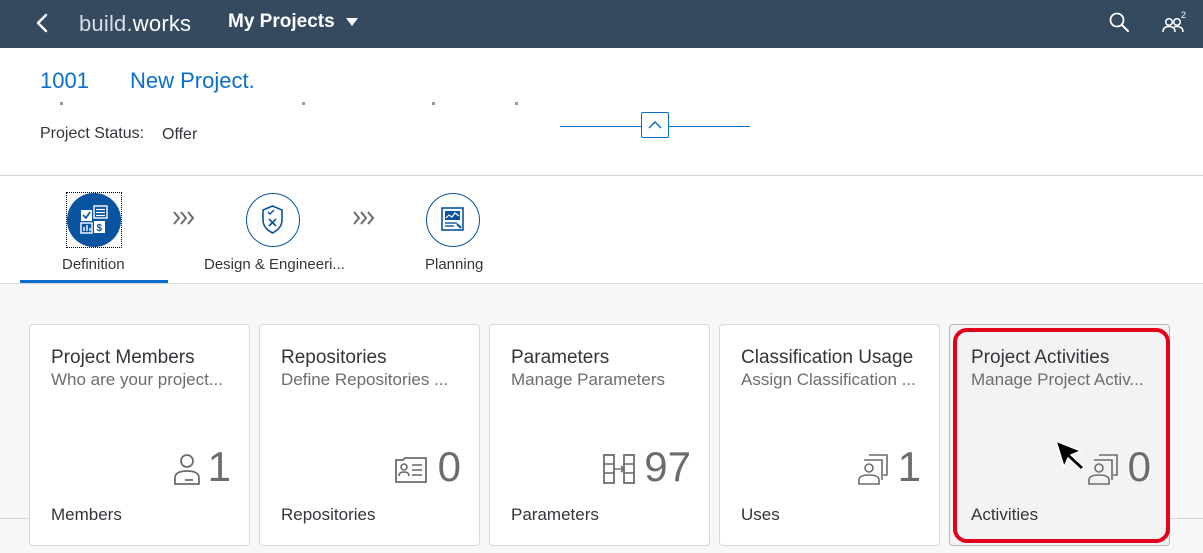  I want to click on planning-step-circle, so click(453, 220).